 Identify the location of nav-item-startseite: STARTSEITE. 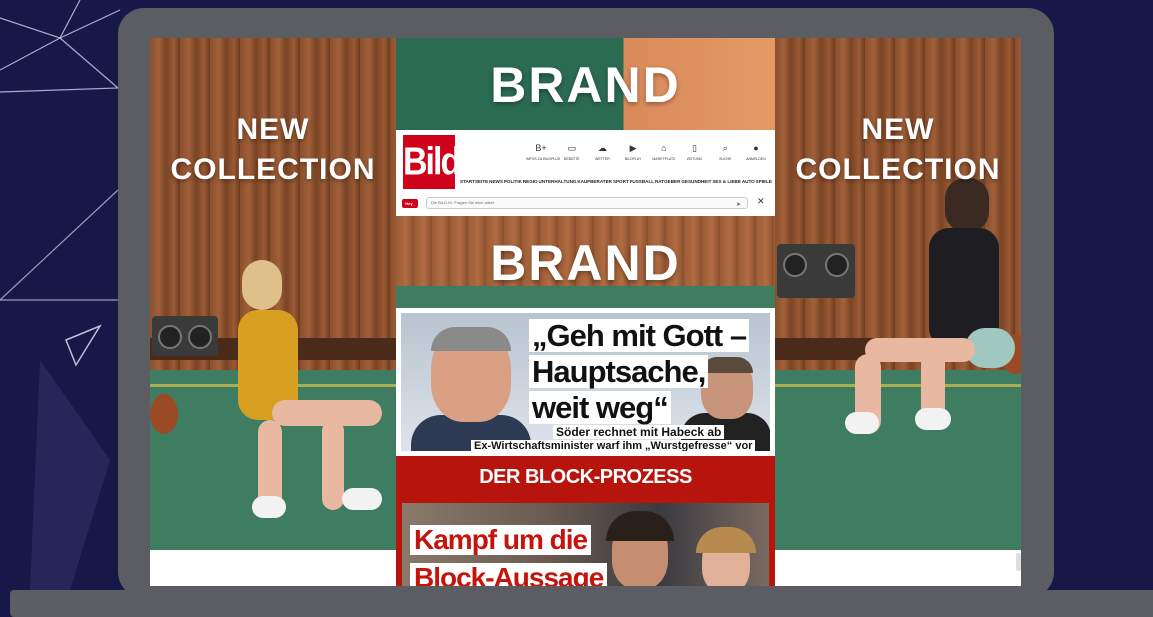
(474, 181).